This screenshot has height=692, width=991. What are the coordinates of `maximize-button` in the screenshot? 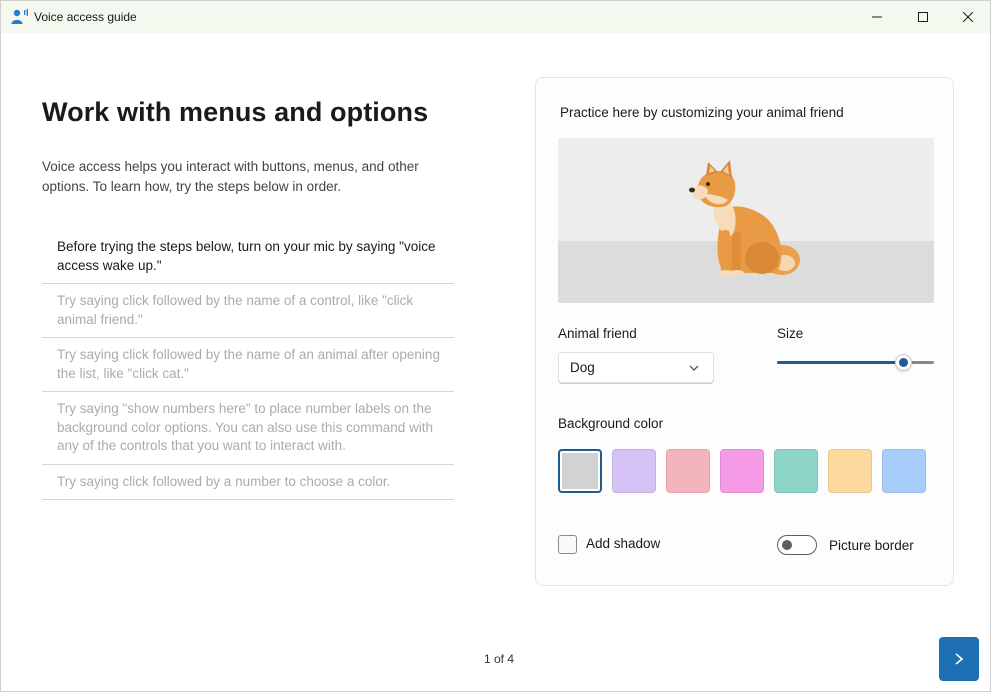 It's located at (923, 17).